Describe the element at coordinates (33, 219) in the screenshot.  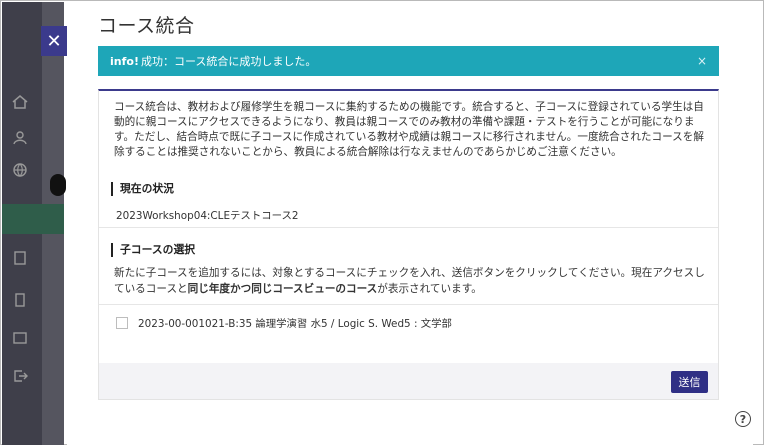
I see `sidebar-active-item` at that location.